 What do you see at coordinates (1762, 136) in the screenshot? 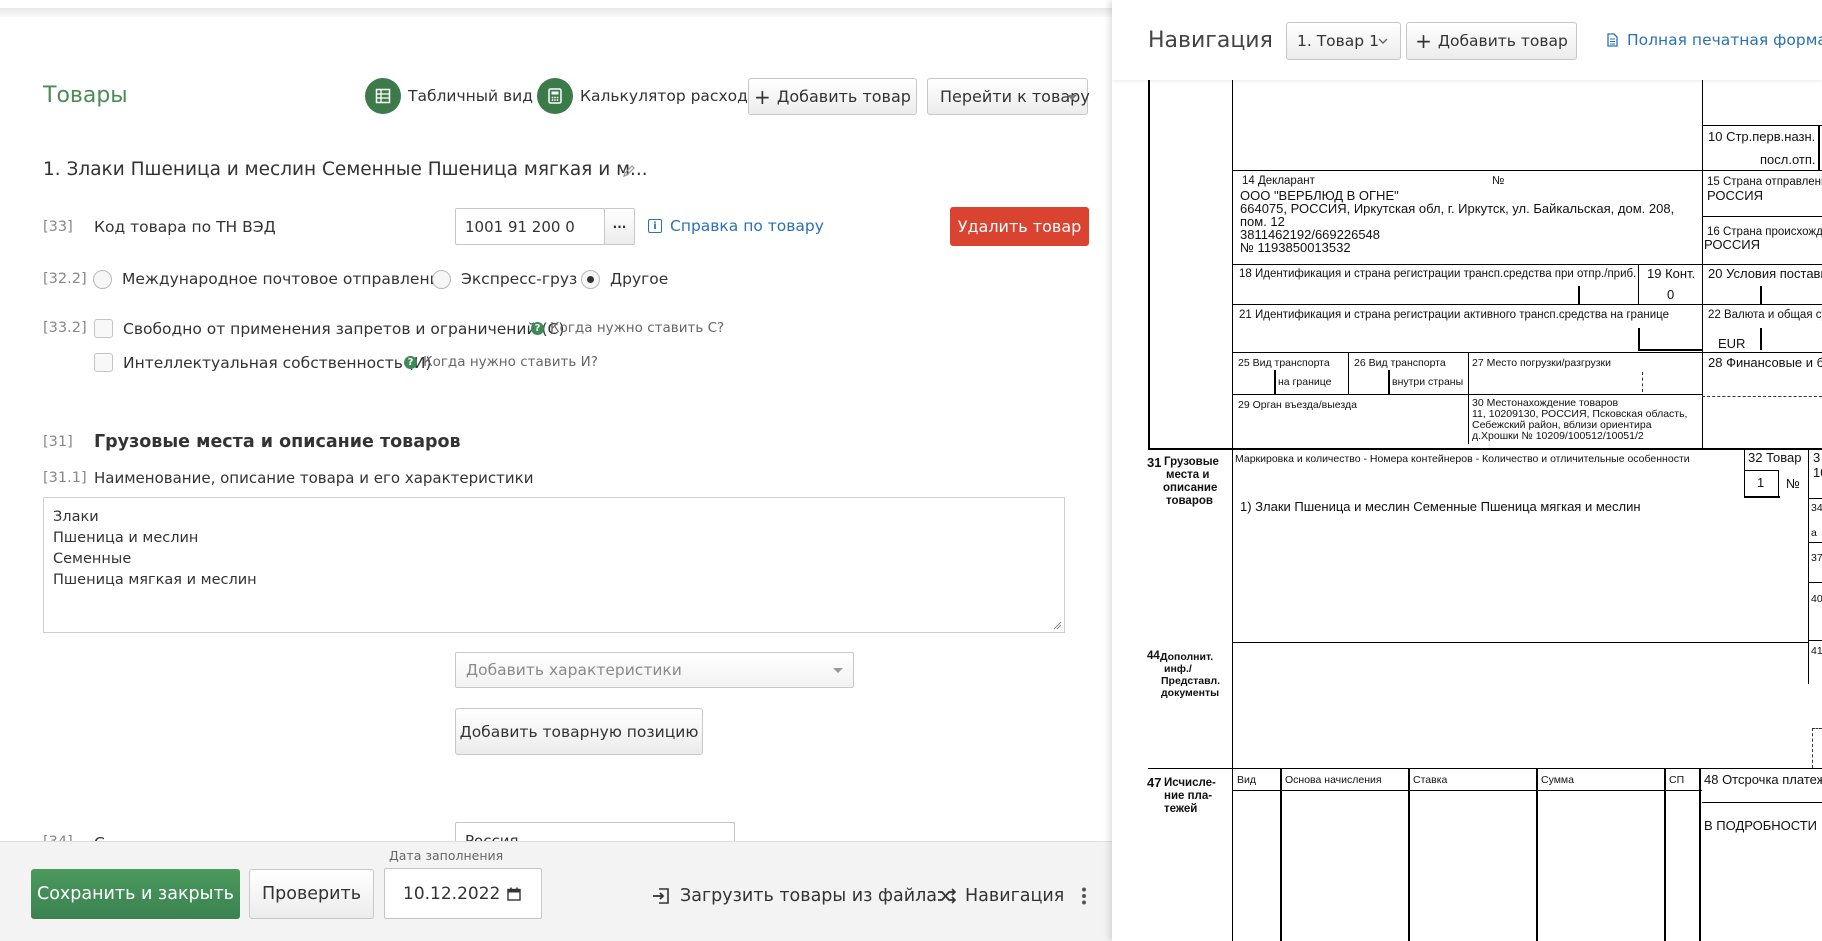
I see `form-box-10: 10 Стр.перв.назн.` at bounding box center [1762, 136].